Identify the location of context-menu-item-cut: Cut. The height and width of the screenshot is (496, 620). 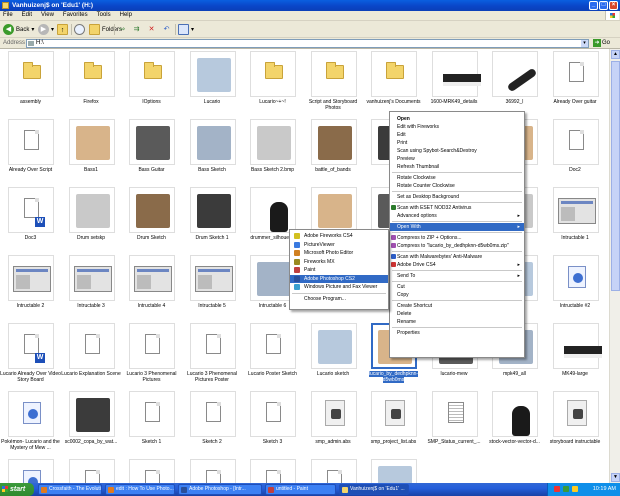
(457, 287).